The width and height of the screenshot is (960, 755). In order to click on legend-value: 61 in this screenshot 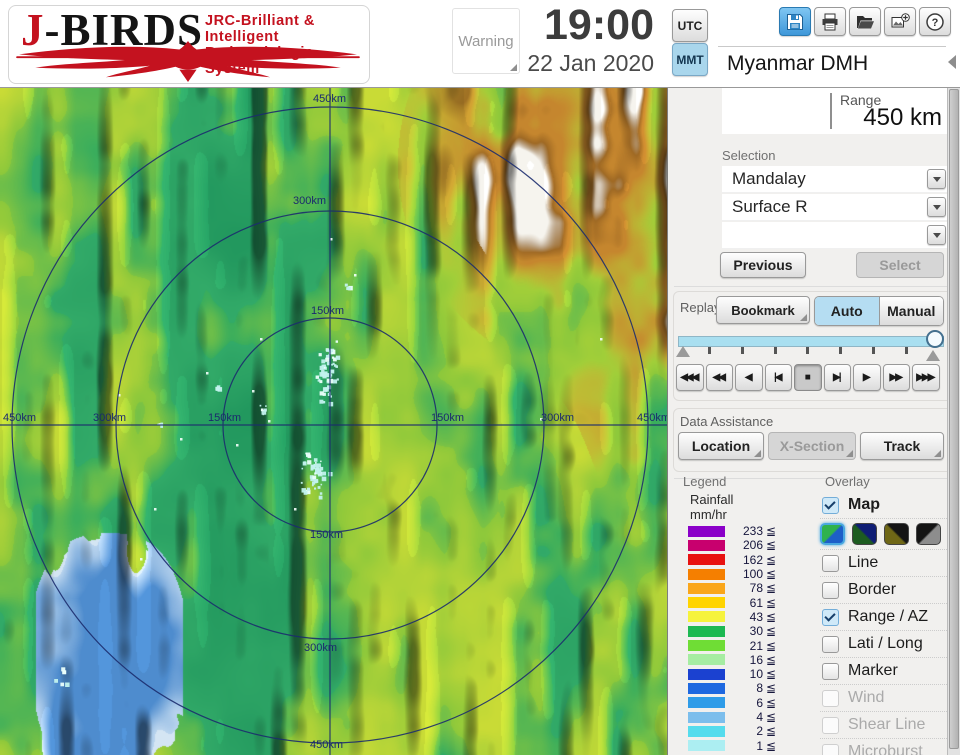, I will do `click(756, 602)`.